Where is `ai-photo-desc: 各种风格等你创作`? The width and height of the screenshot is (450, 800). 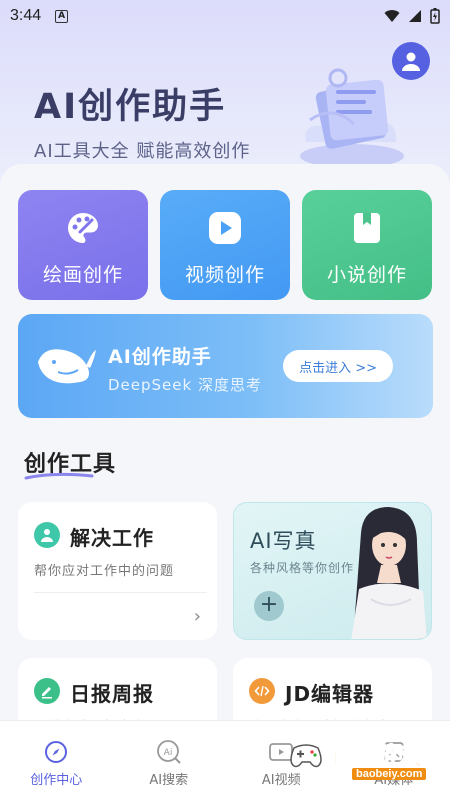
ai-photo-desc: 各种风格等你创作 is located at coordinates (302, 568).